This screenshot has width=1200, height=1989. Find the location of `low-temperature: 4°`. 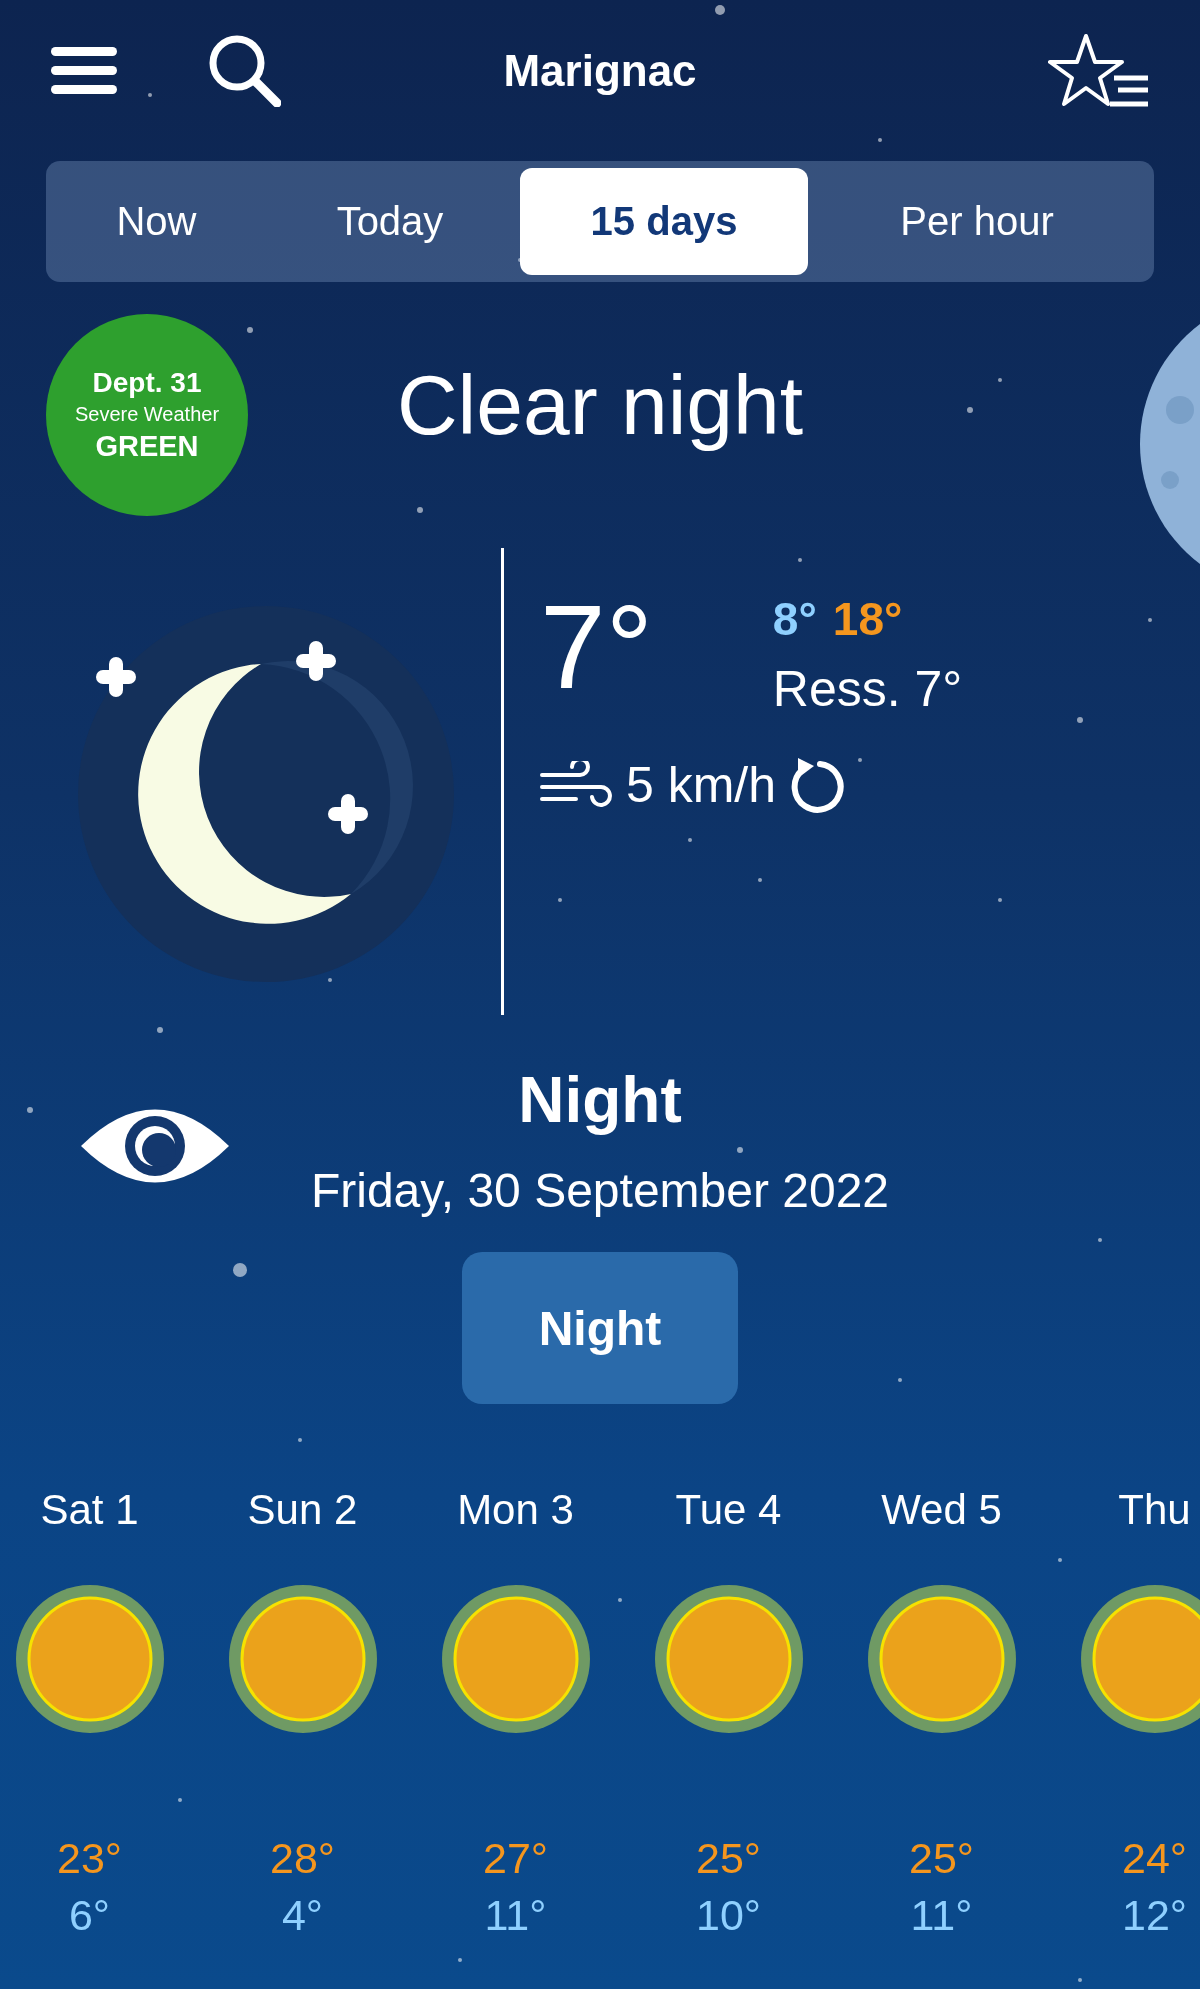

low-temperature: 4° is located at coordinates (302, 1915).